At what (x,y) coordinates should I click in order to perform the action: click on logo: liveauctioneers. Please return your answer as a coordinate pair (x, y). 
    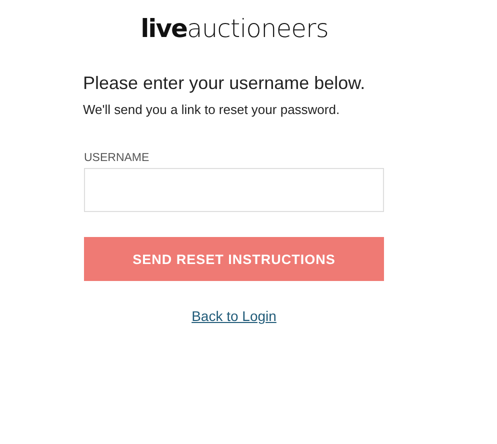
    Looking at the image, I should click on (234, 28).